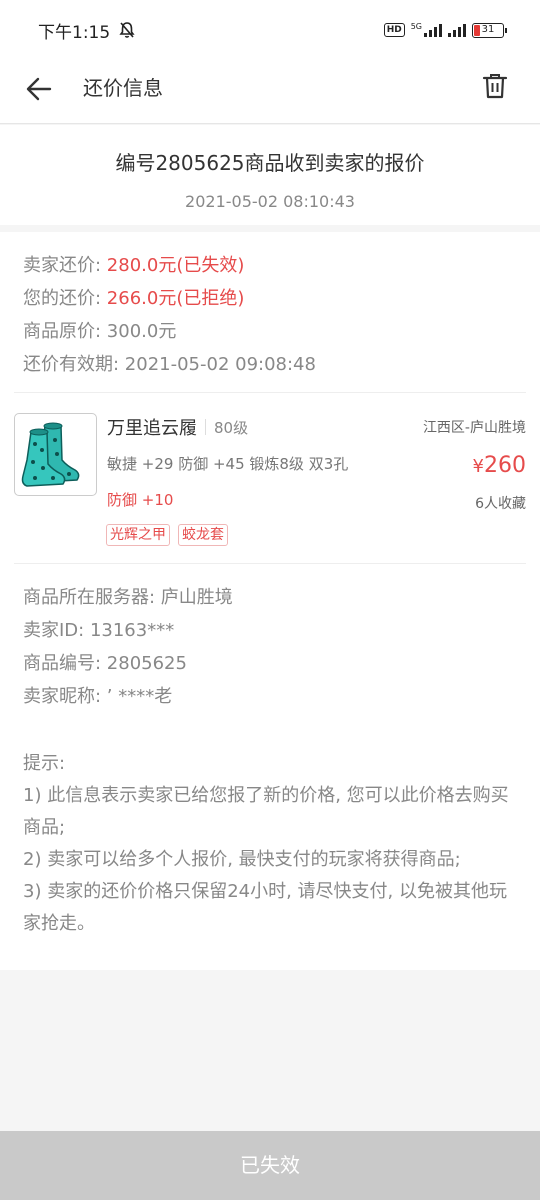 The width and height of the screenshot is (540, 1200). What do you see at coordinates (39, 89) in the screenshot?
I see `back-arrow-icon` at bounding box center [39, 89].